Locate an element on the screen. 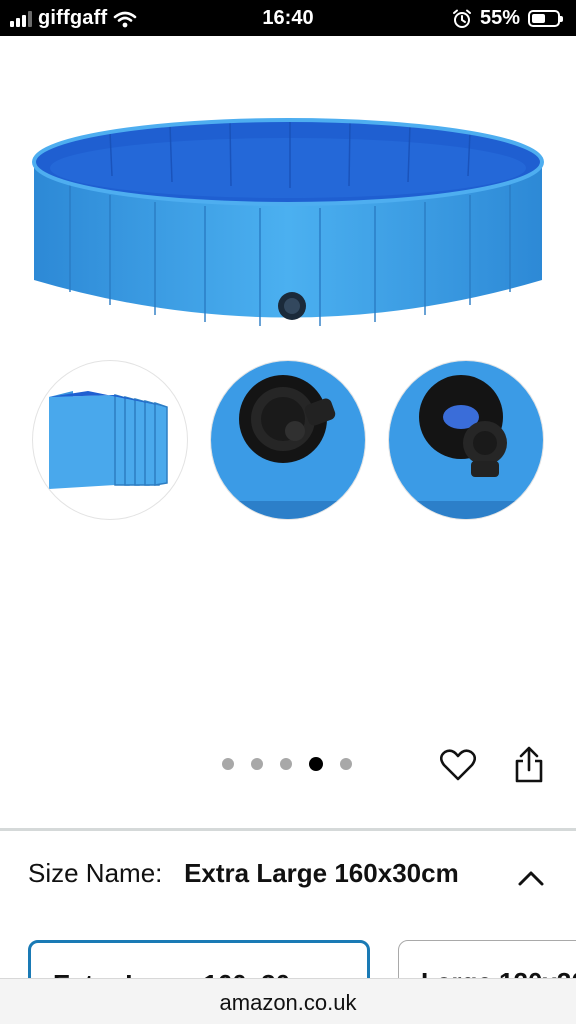 This screenshot has height=1024, width=576. status-right: 55% is located at coordinates (507, 18).